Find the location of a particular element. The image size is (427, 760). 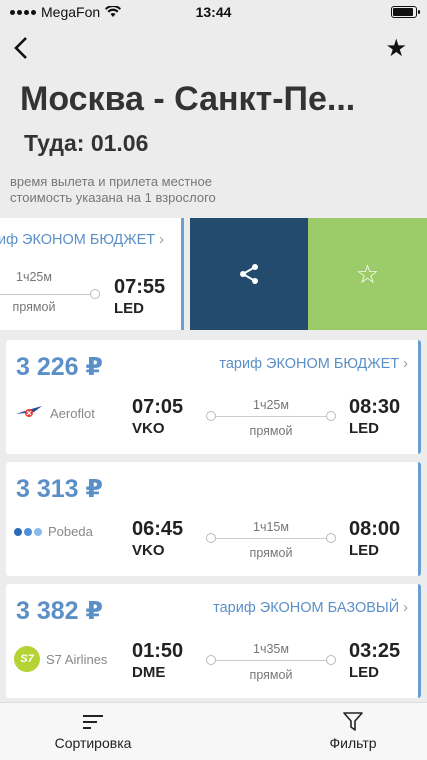

airline: Pobeda is located at coordinates (53, 531).